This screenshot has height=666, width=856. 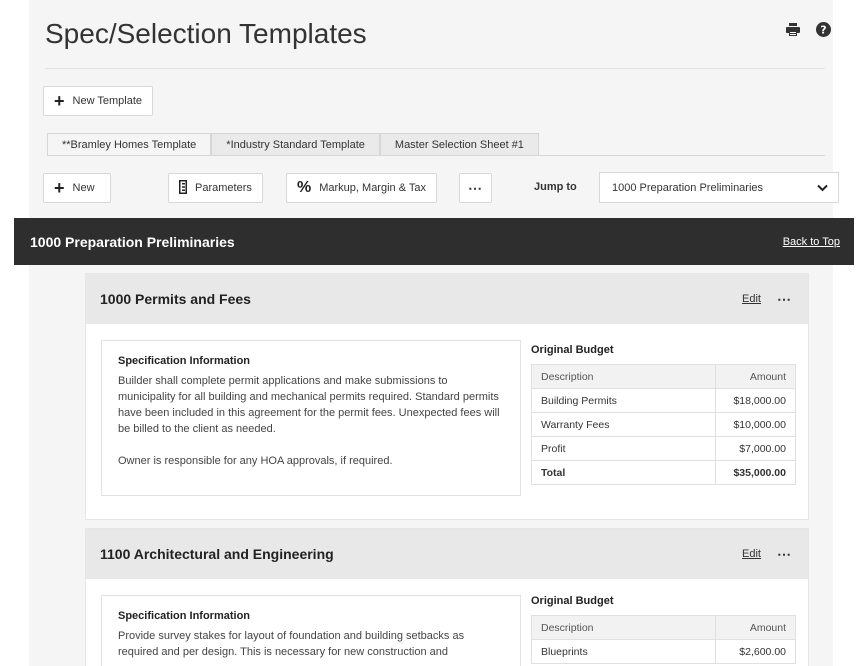 I want to click on budget-table: Description Amount Blueprints $2,600.00, so click(x=663, y=639).